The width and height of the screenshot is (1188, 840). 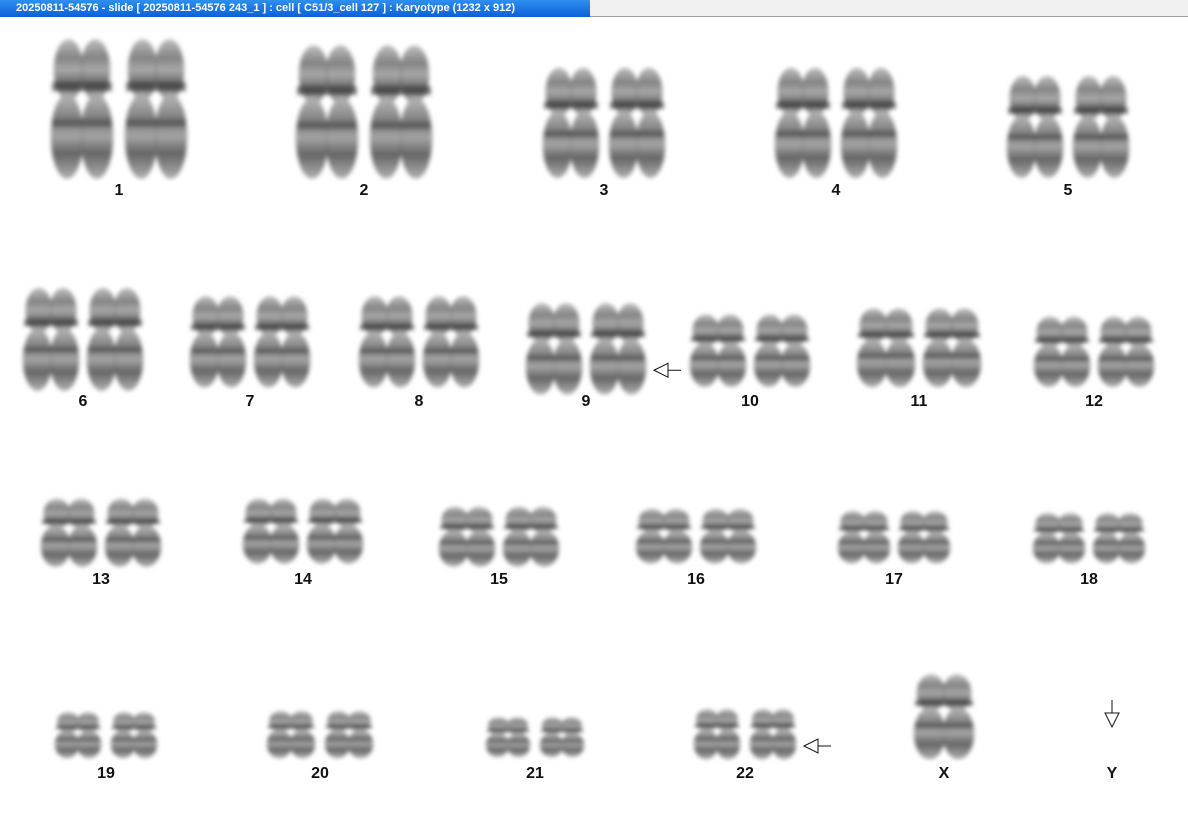 I want to click on chromosome-8-b, so click(x=451, y=342).